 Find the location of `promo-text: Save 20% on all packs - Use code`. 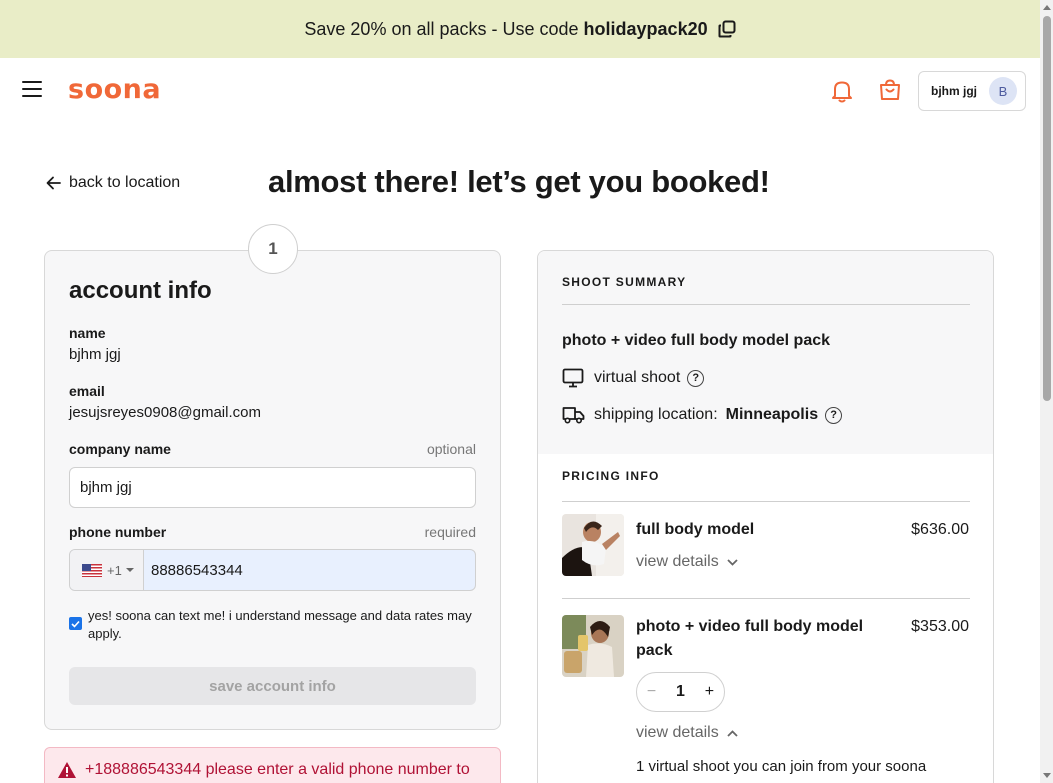

promo-text: Save 20% on all packs - Use code is located at coordinates (441, 28).